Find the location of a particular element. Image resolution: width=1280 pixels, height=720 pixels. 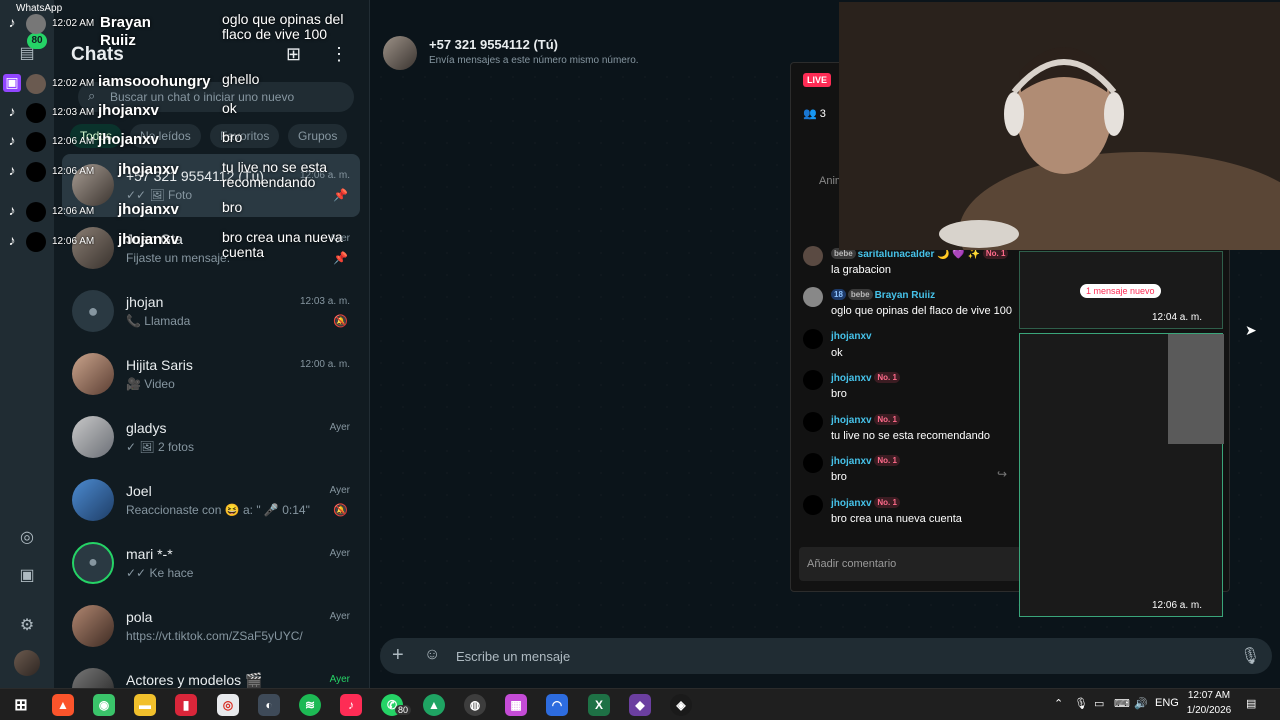

app-icon: ▦ is located at coordinates (516, 705).